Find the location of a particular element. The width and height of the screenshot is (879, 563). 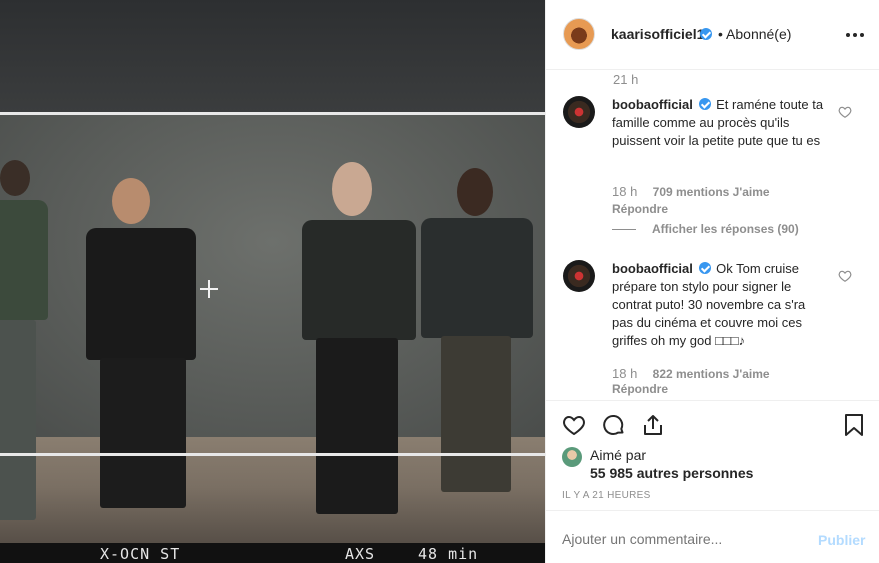

liked-by-label: Aimé par is located at coordinates (618, 455).